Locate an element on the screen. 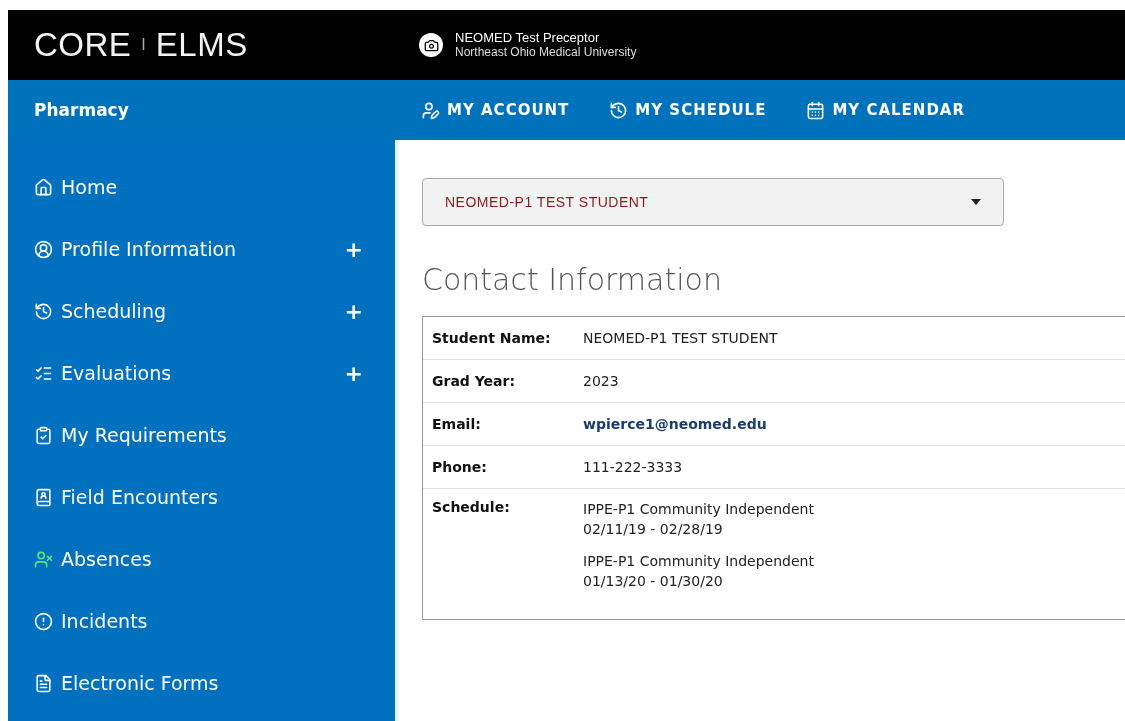  sidebar-item: My Requirements is located at coordinates (201, 435).